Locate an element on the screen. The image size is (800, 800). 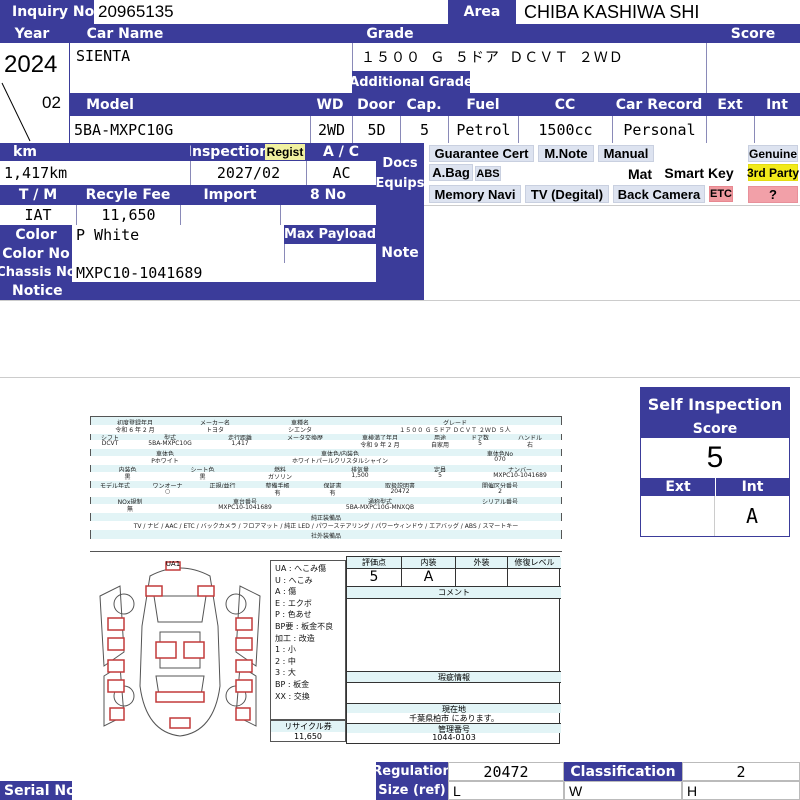
sheet-score-value is located at coordinates (534, 577).